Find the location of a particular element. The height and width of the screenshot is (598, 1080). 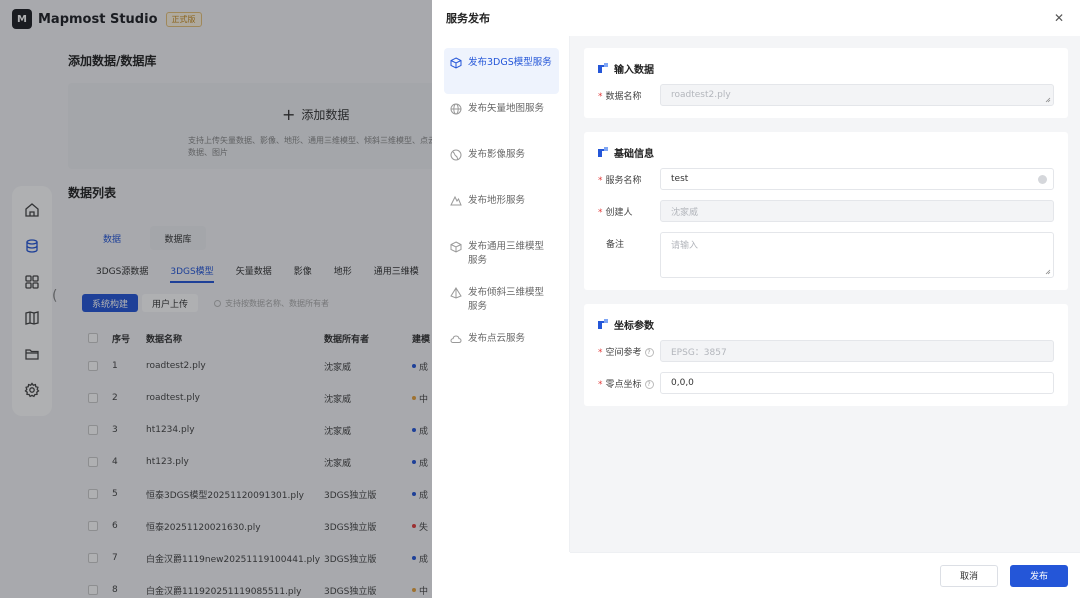

basic-info-title: 基础信息 is located at coordinates (826, 152).